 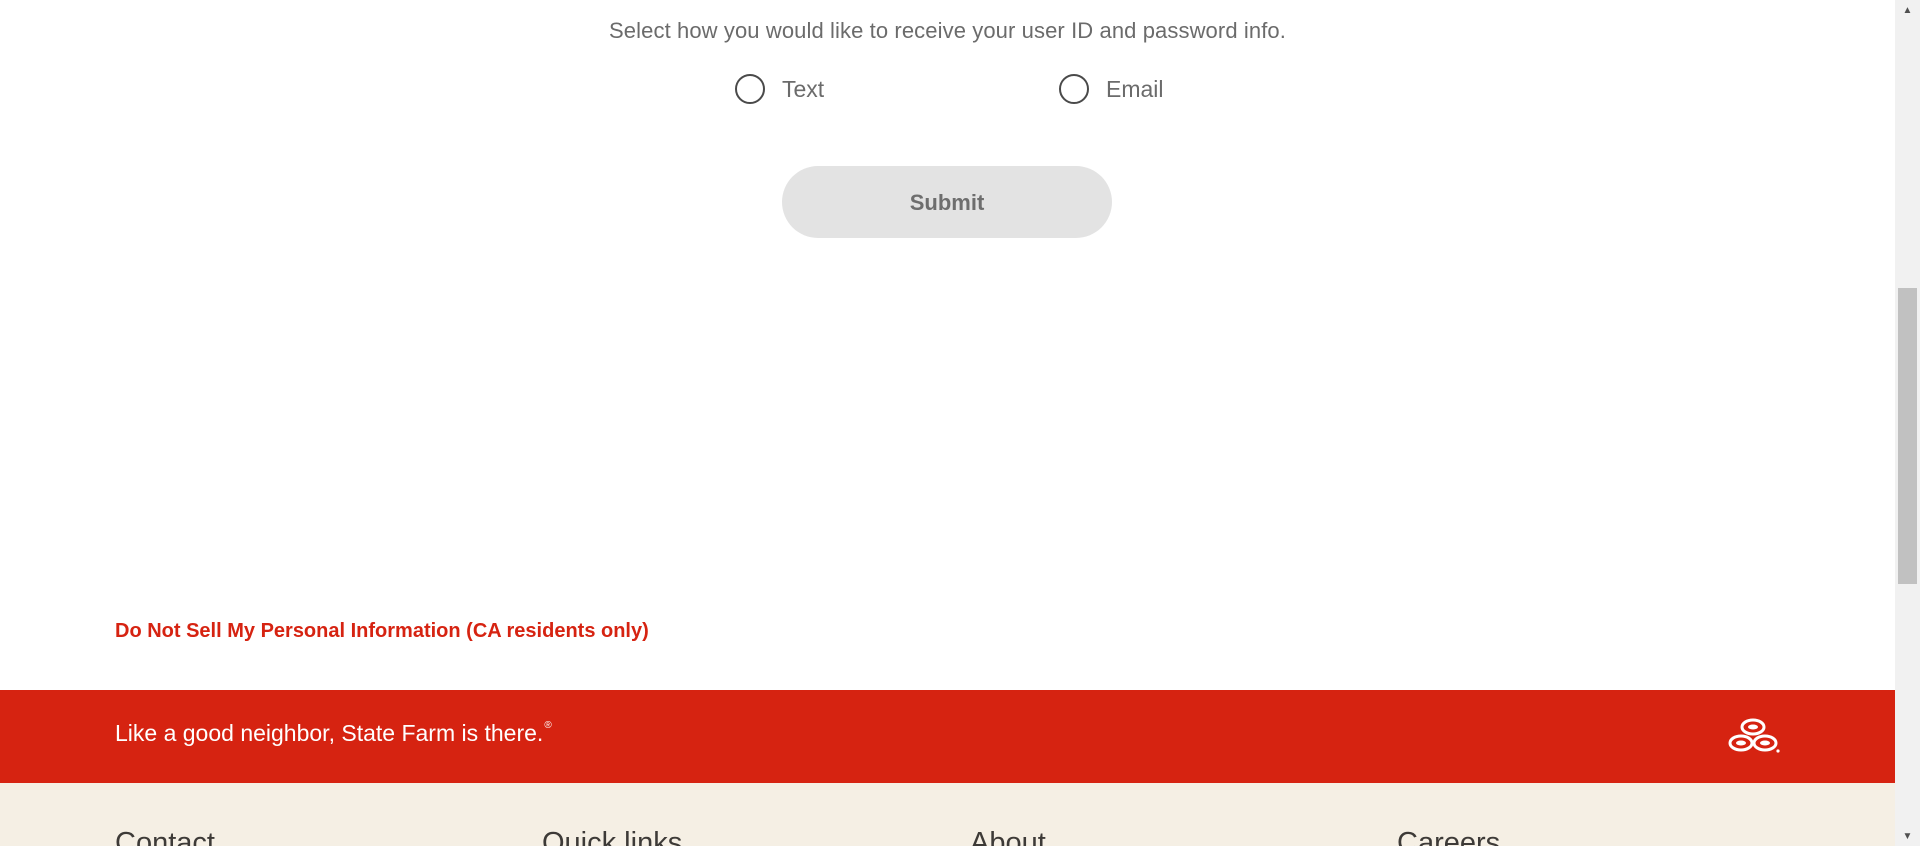 I want to click on scroll-up-arrow-icon: ▲, so click(x=1907, y=10).